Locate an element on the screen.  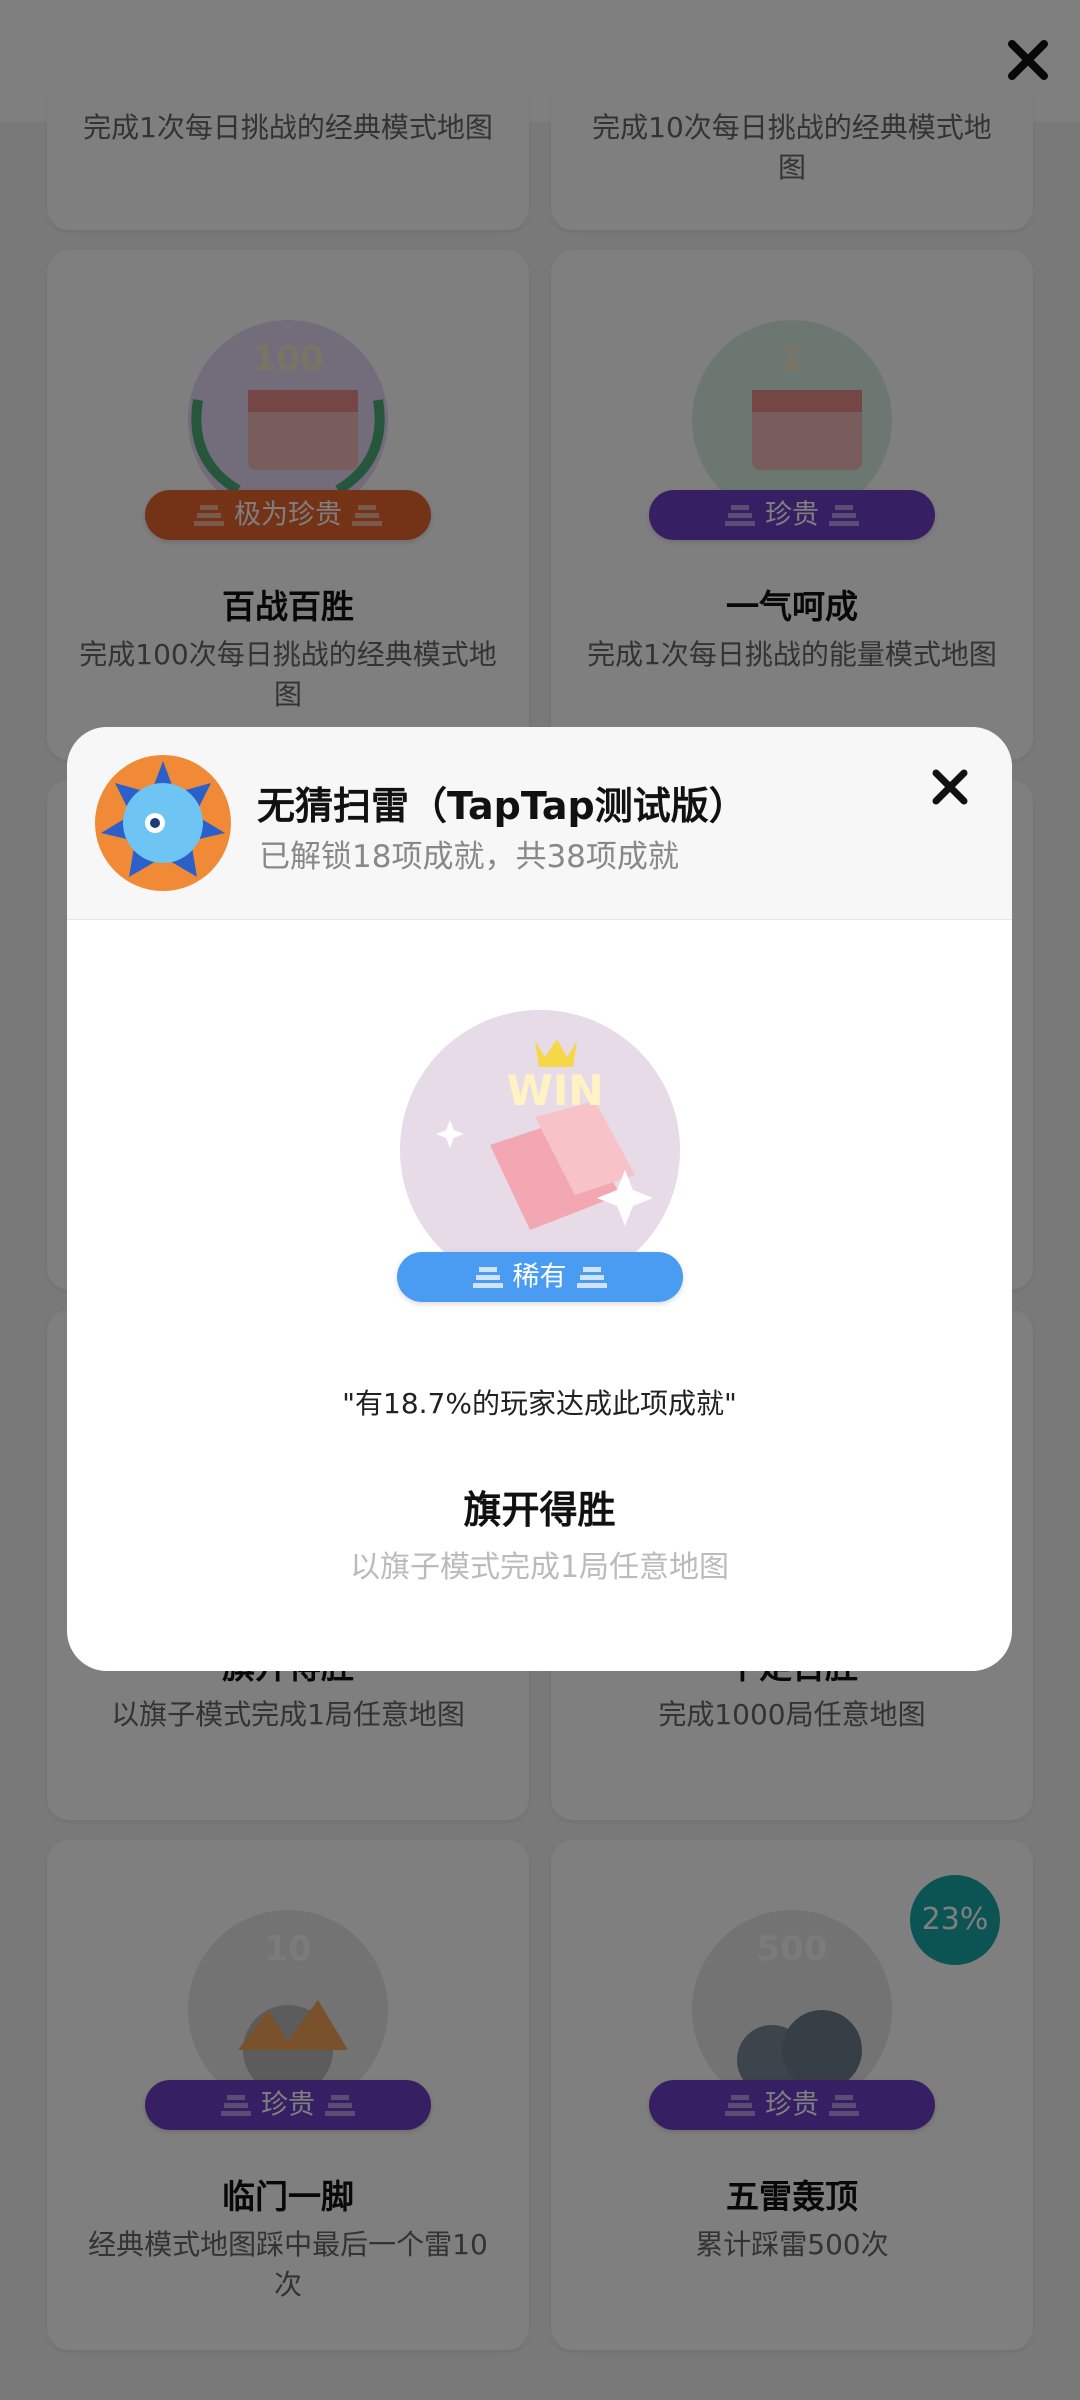
rarity-pill: 稀有 is located at coordinates (539, 1277).